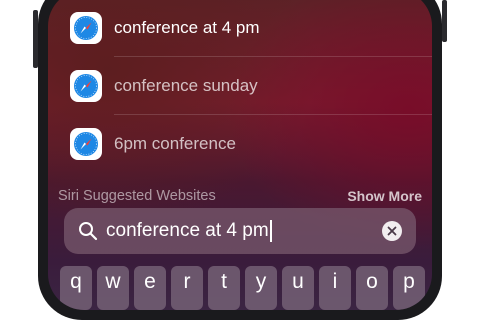 The width and height of the screenshot is (480, 320). I want to click on key-e: e, so click(150, 288).